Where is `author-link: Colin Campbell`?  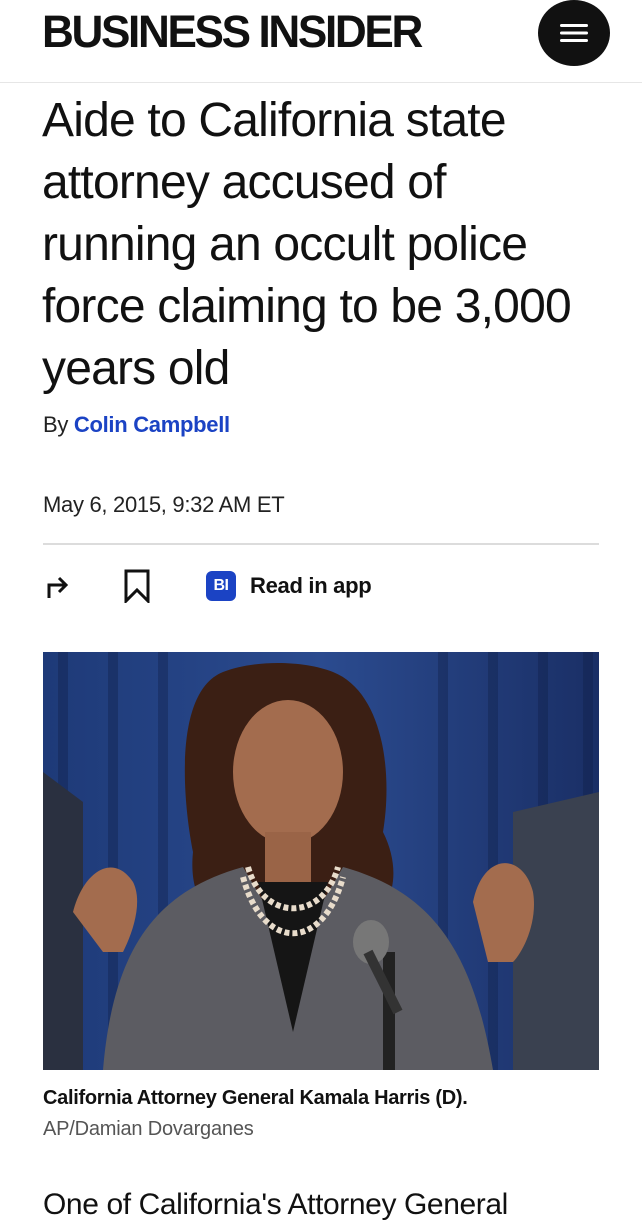 author-link: Colin Campbell is located at coordinates (152, 424).